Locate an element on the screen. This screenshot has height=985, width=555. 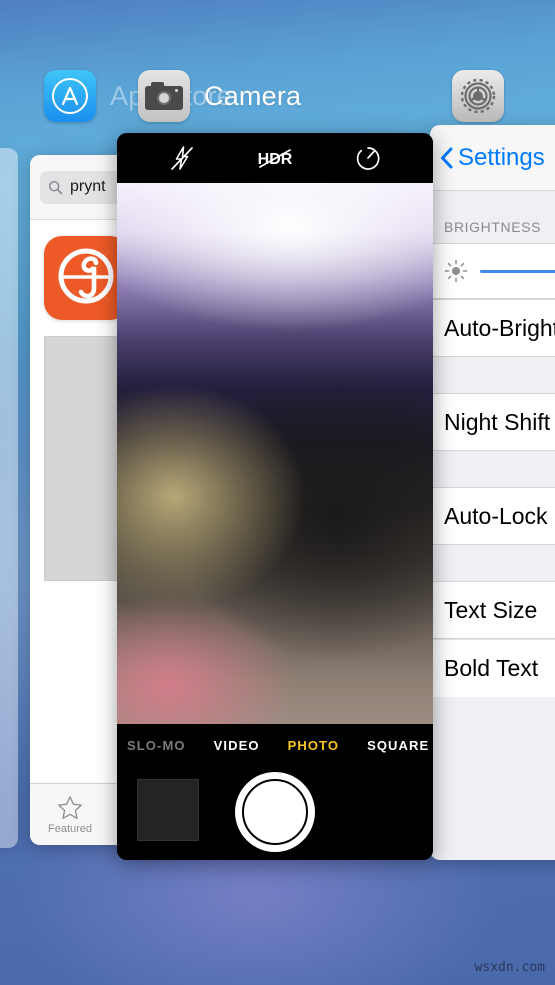
search-icon is located at coordinates (55, 187).